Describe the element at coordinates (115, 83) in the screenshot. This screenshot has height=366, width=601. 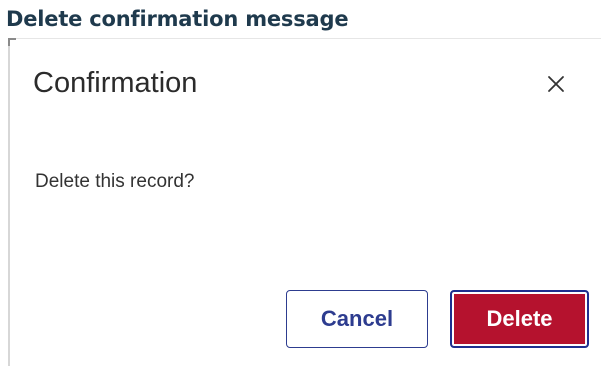
I see `dialog-title: Confirmation` at that location.